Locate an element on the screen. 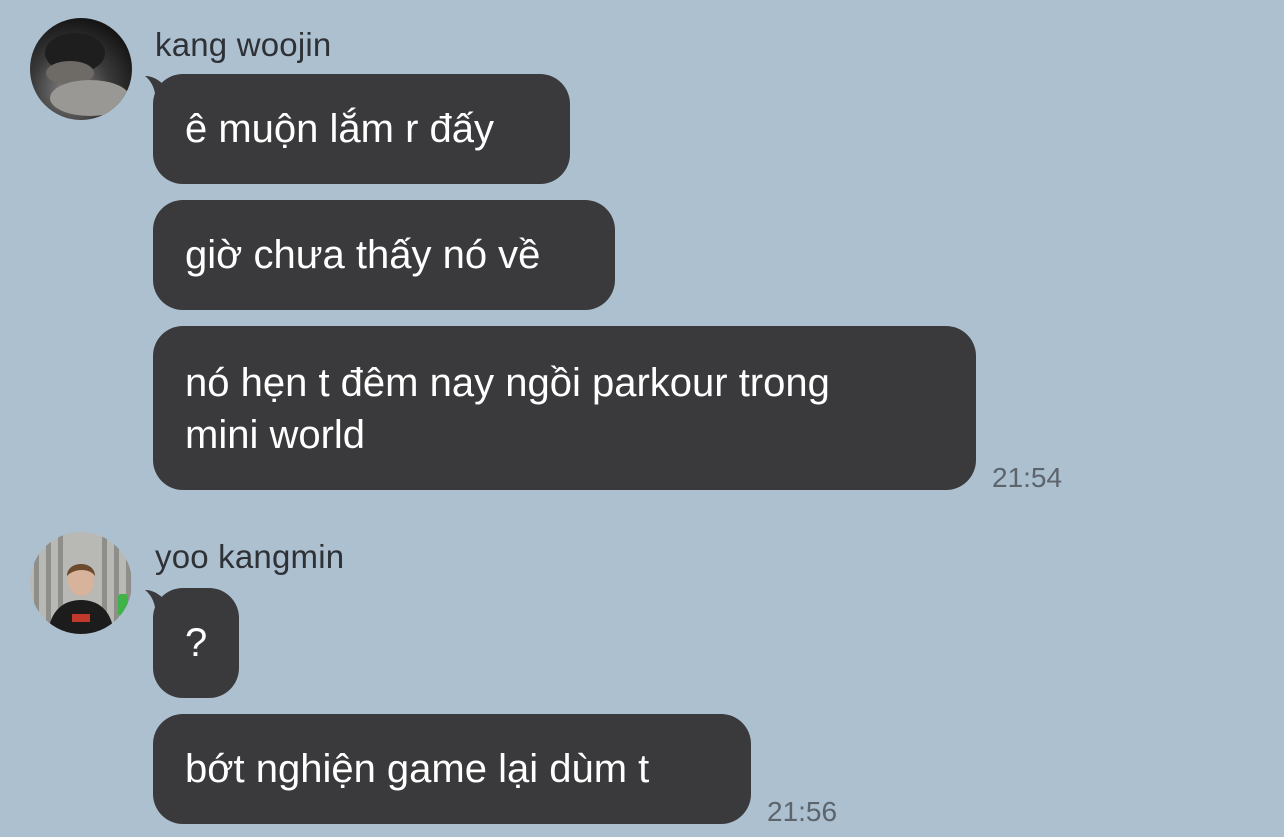  message-text: ? is located at coordinates (196, 643).